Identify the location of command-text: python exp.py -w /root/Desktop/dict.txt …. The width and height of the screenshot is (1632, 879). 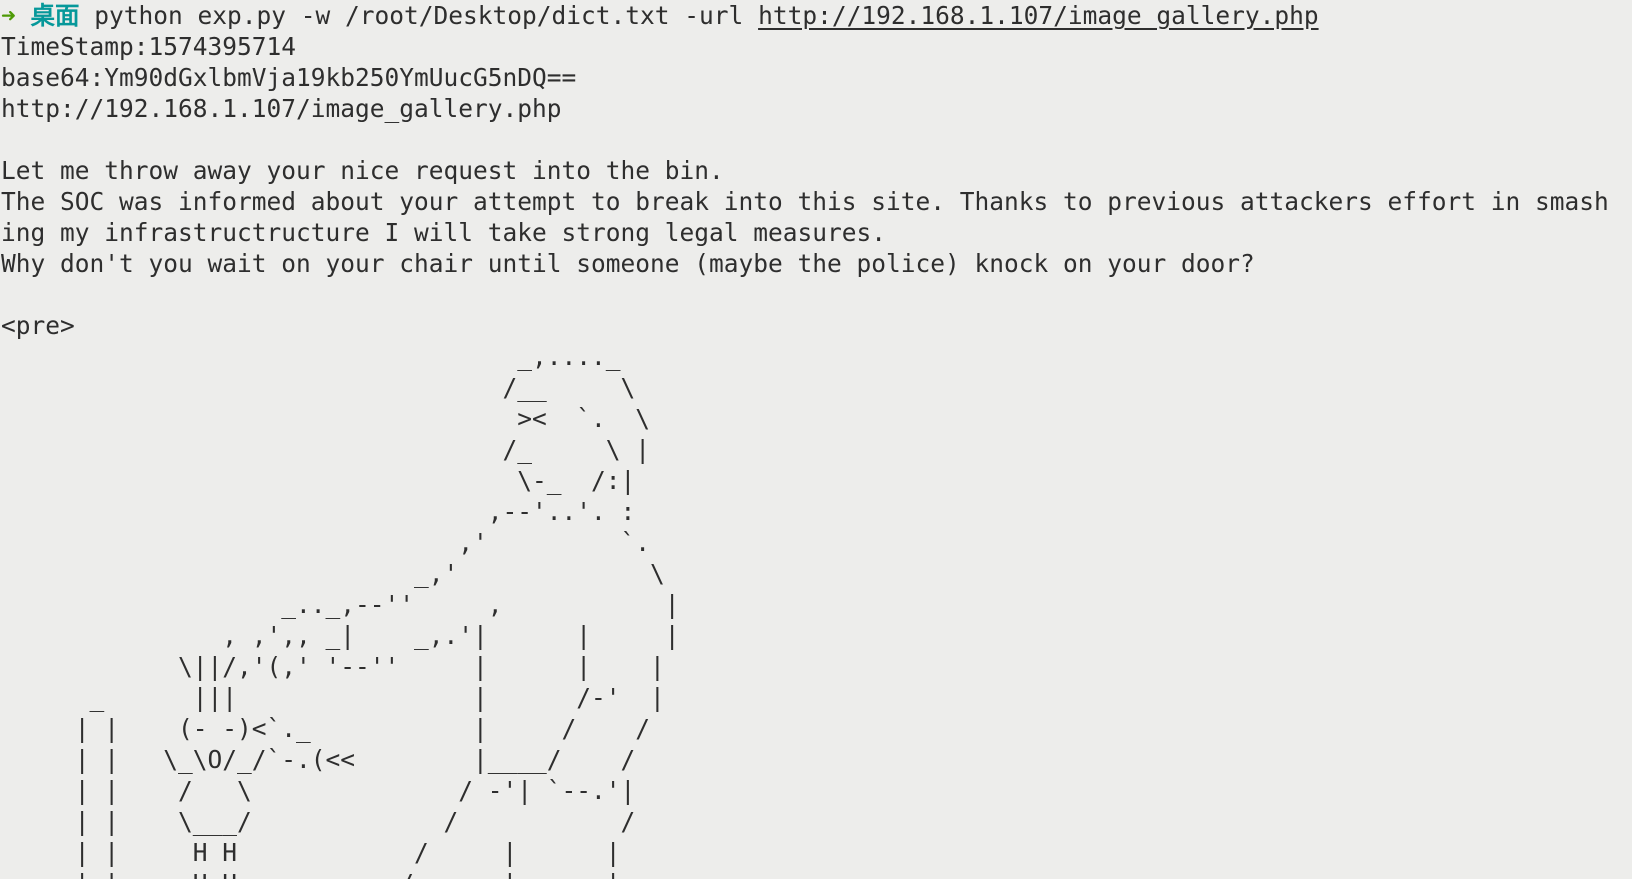
(426, 15).